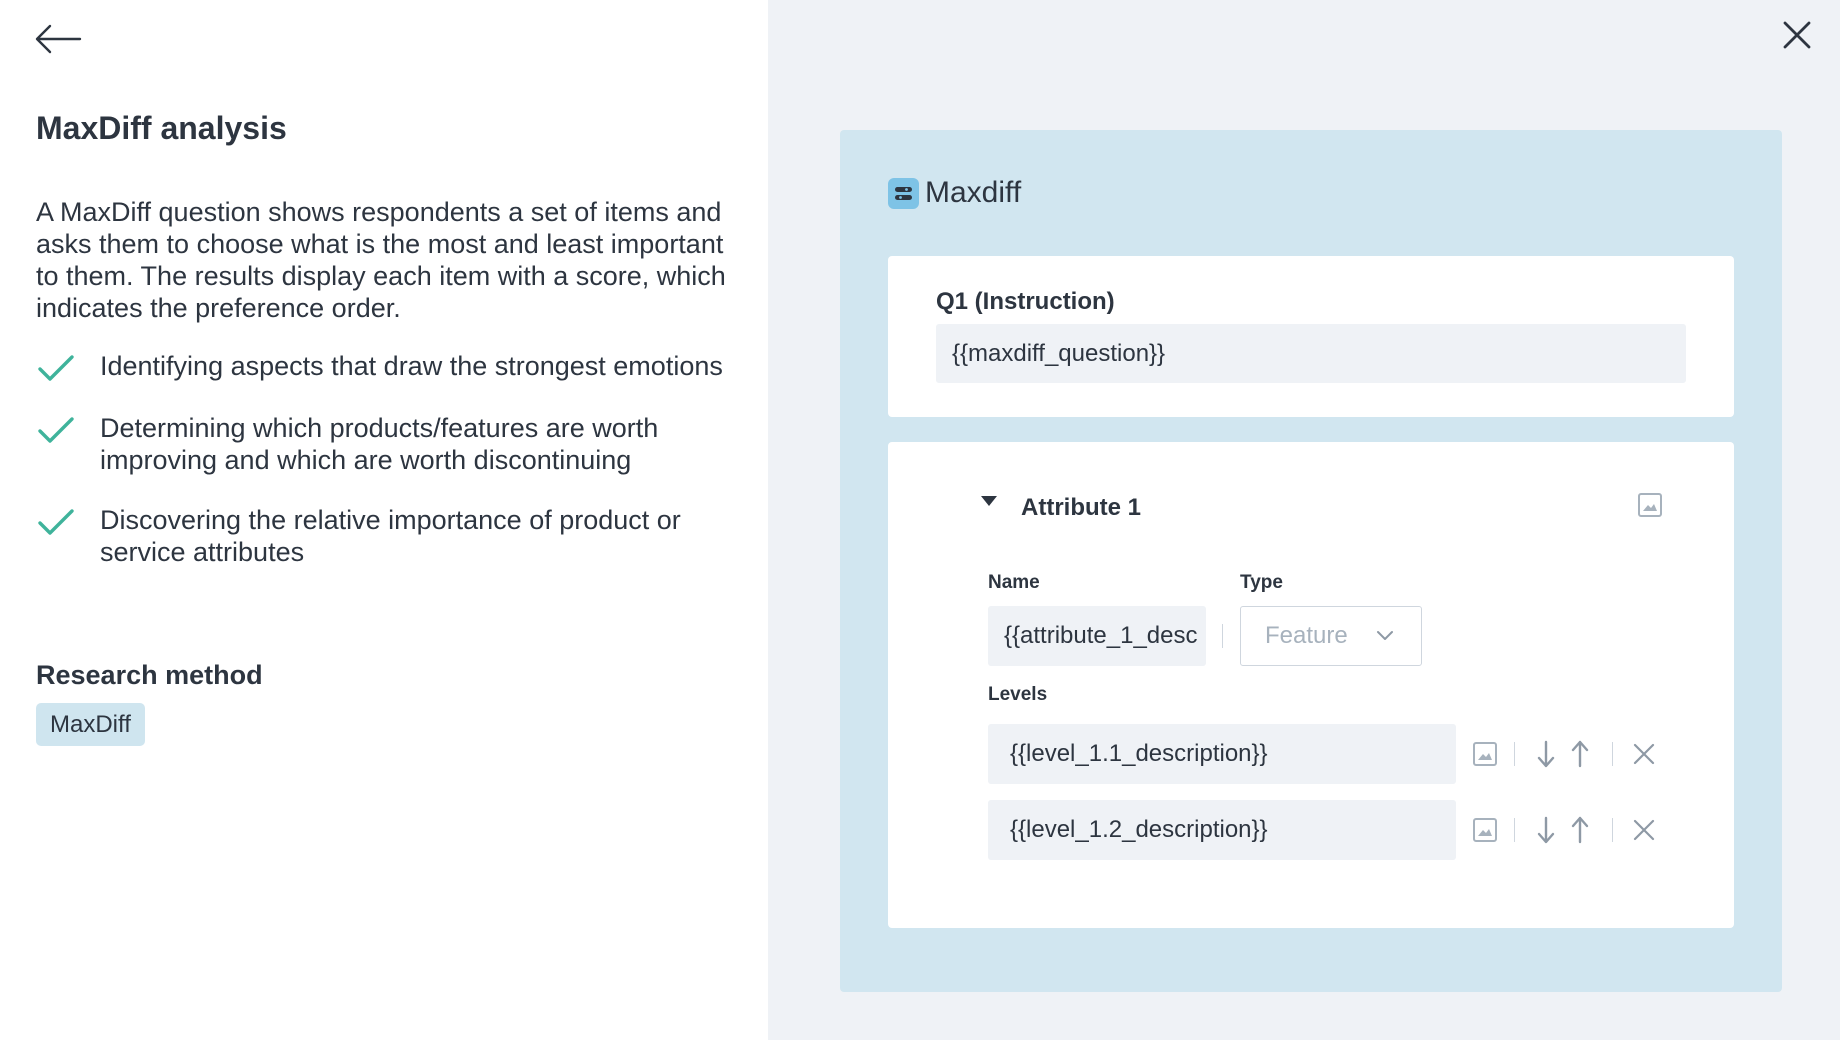 This screenshot has width=1840, height=1040. I want to click on page-title: MaxDiff analysis, so click(161, 128).